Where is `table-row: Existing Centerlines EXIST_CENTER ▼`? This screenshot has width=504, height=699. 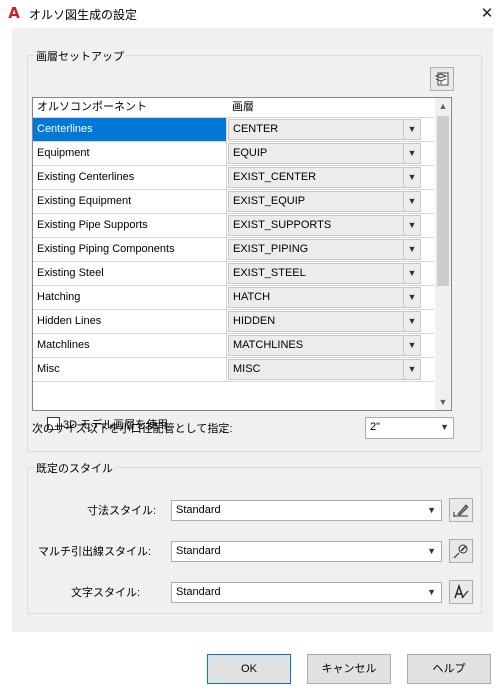
table-row: Existing Centerlines EXIST_CENTER ▼ is located at coordinates (233, 178).